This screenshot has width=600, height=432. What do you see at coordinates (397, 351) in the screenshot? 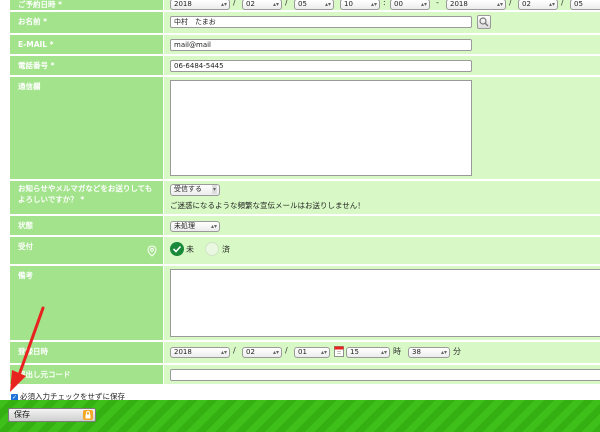
I see `hour-unit: 時` at bounding box center [397, 351].